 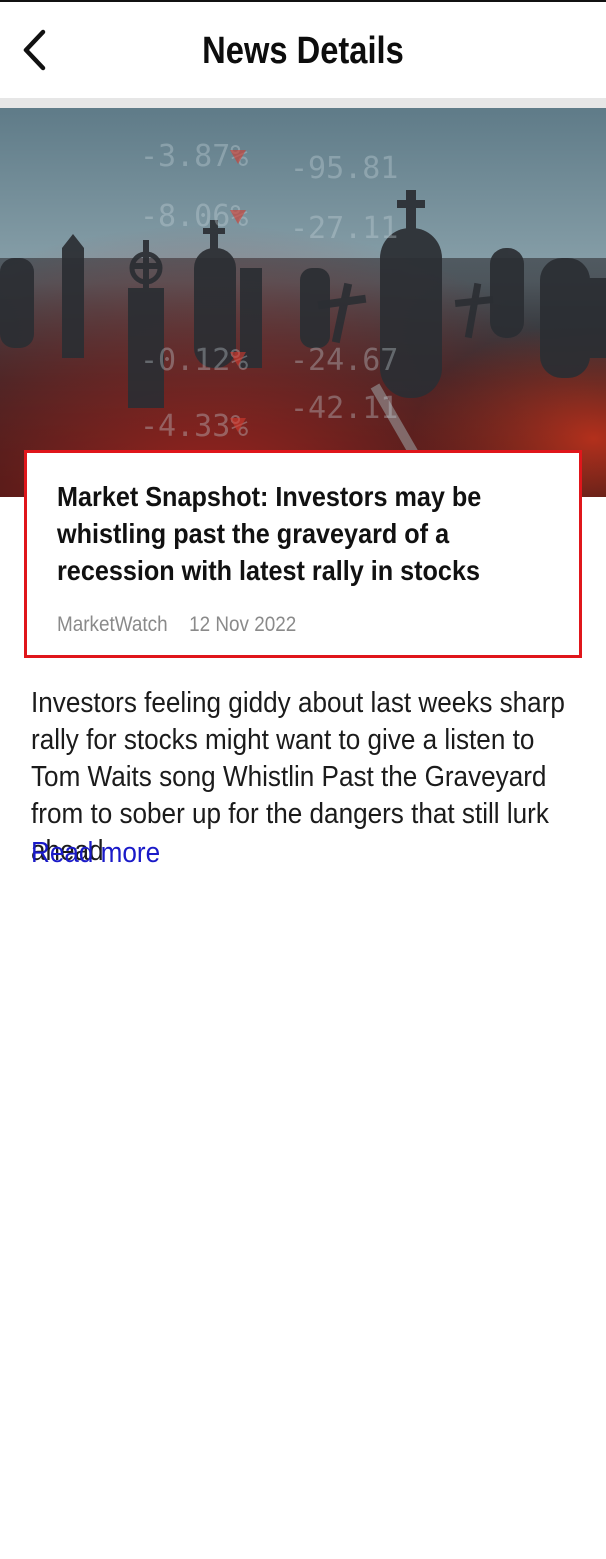 What do you see at coordinates (344, 168) in the screenshot?
I see `ticker-value: -95.81` at bounding box center [344, 168].